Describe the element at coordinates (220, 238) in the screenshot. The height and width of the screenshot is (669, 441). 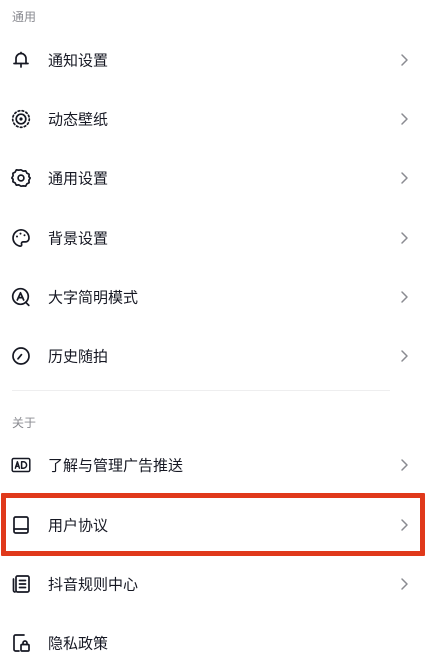
I see `settings-item-background: 背景设置` at that location.